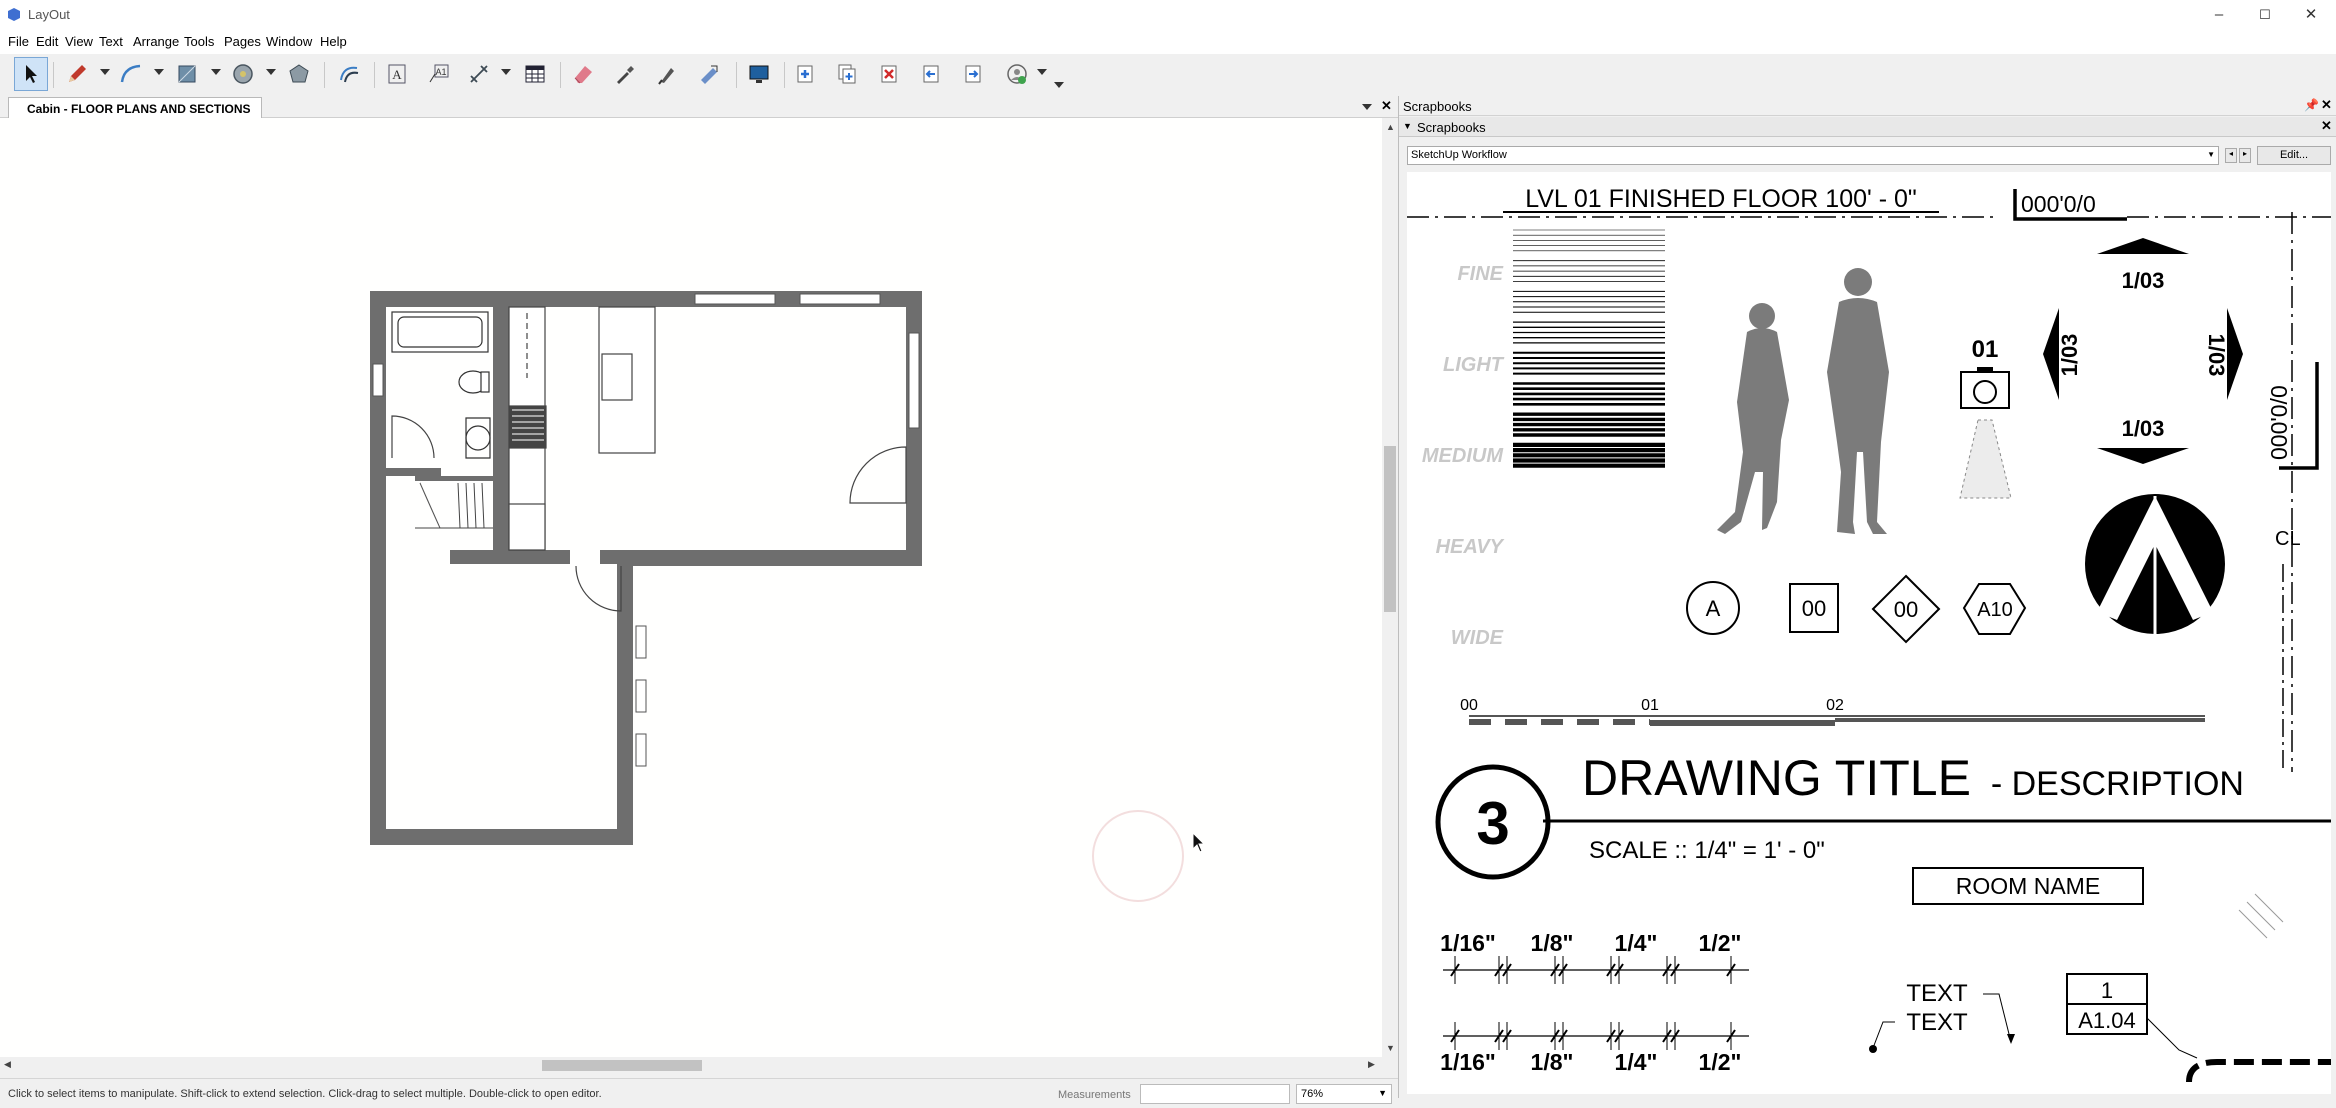 This screenshot has width=2336, height=1108. I want to click on menu-tools: Tools, so click(199, 41).